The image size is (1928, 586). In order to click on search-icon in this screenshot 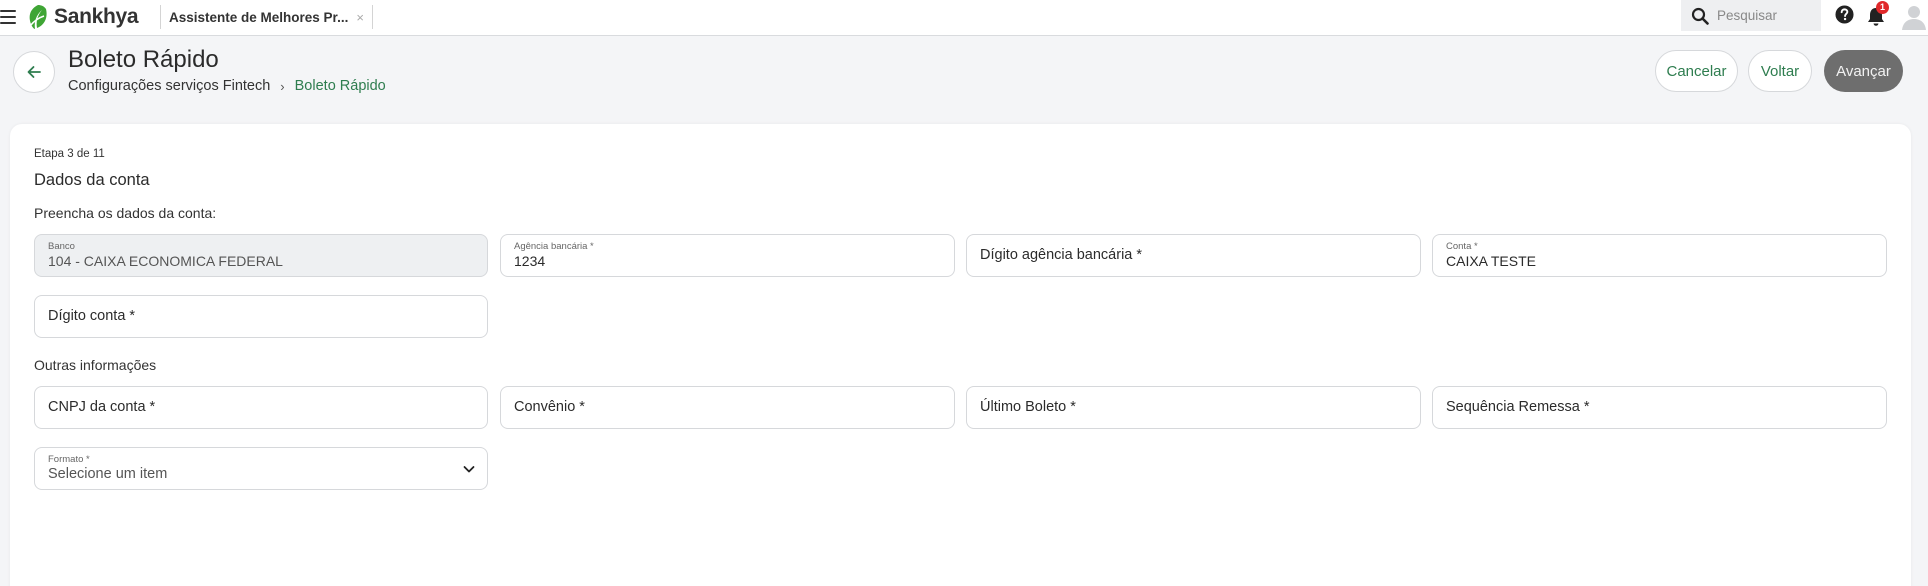, I will do `click(1700, 16)`.